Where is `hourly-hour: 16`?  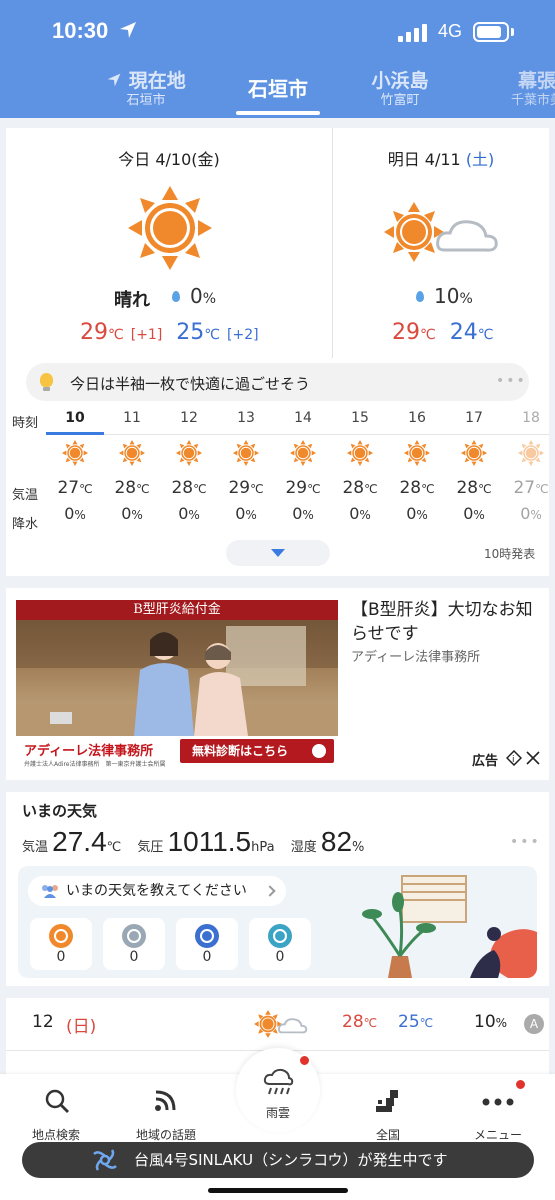
hourly-hour: 16 is located at coordinates (417, 418).